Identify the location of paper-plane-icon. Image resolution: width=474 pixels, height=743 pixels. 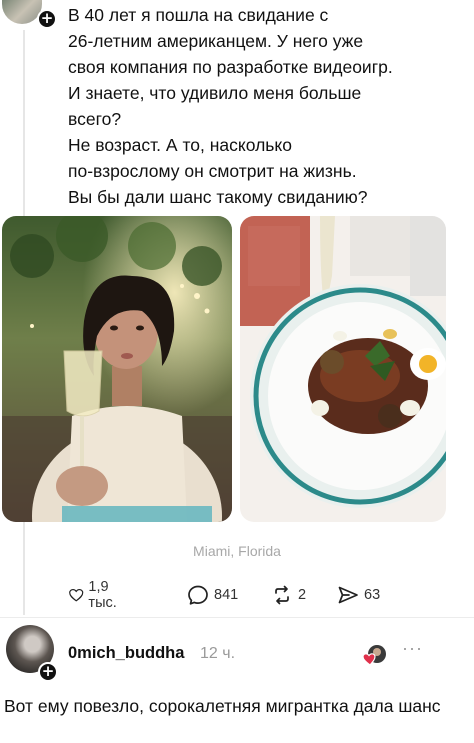
(348, 595).